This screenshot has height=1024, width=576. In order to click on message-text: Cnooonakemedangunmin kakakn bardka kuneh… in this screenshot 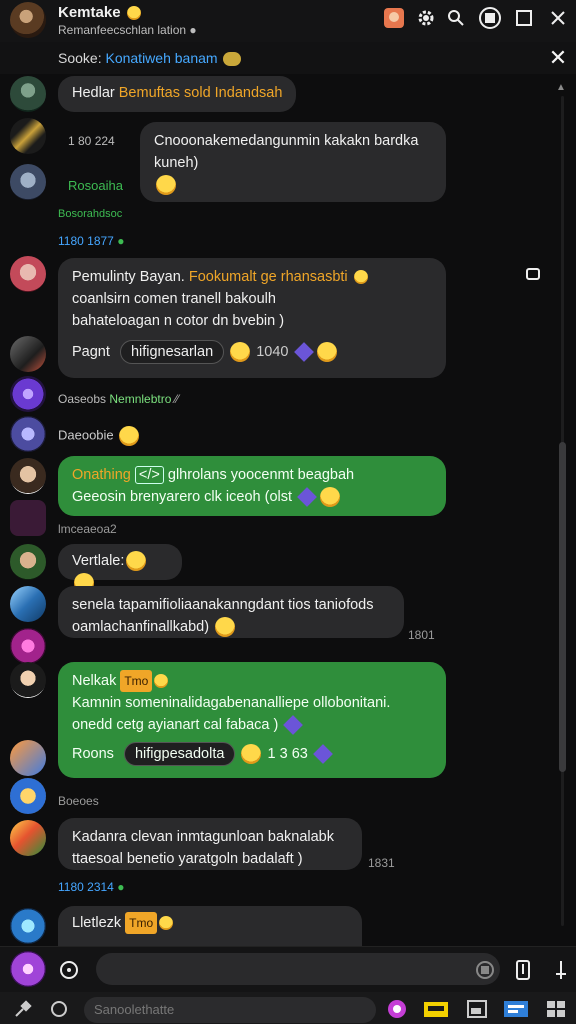, I will do `click(286, 152)`.